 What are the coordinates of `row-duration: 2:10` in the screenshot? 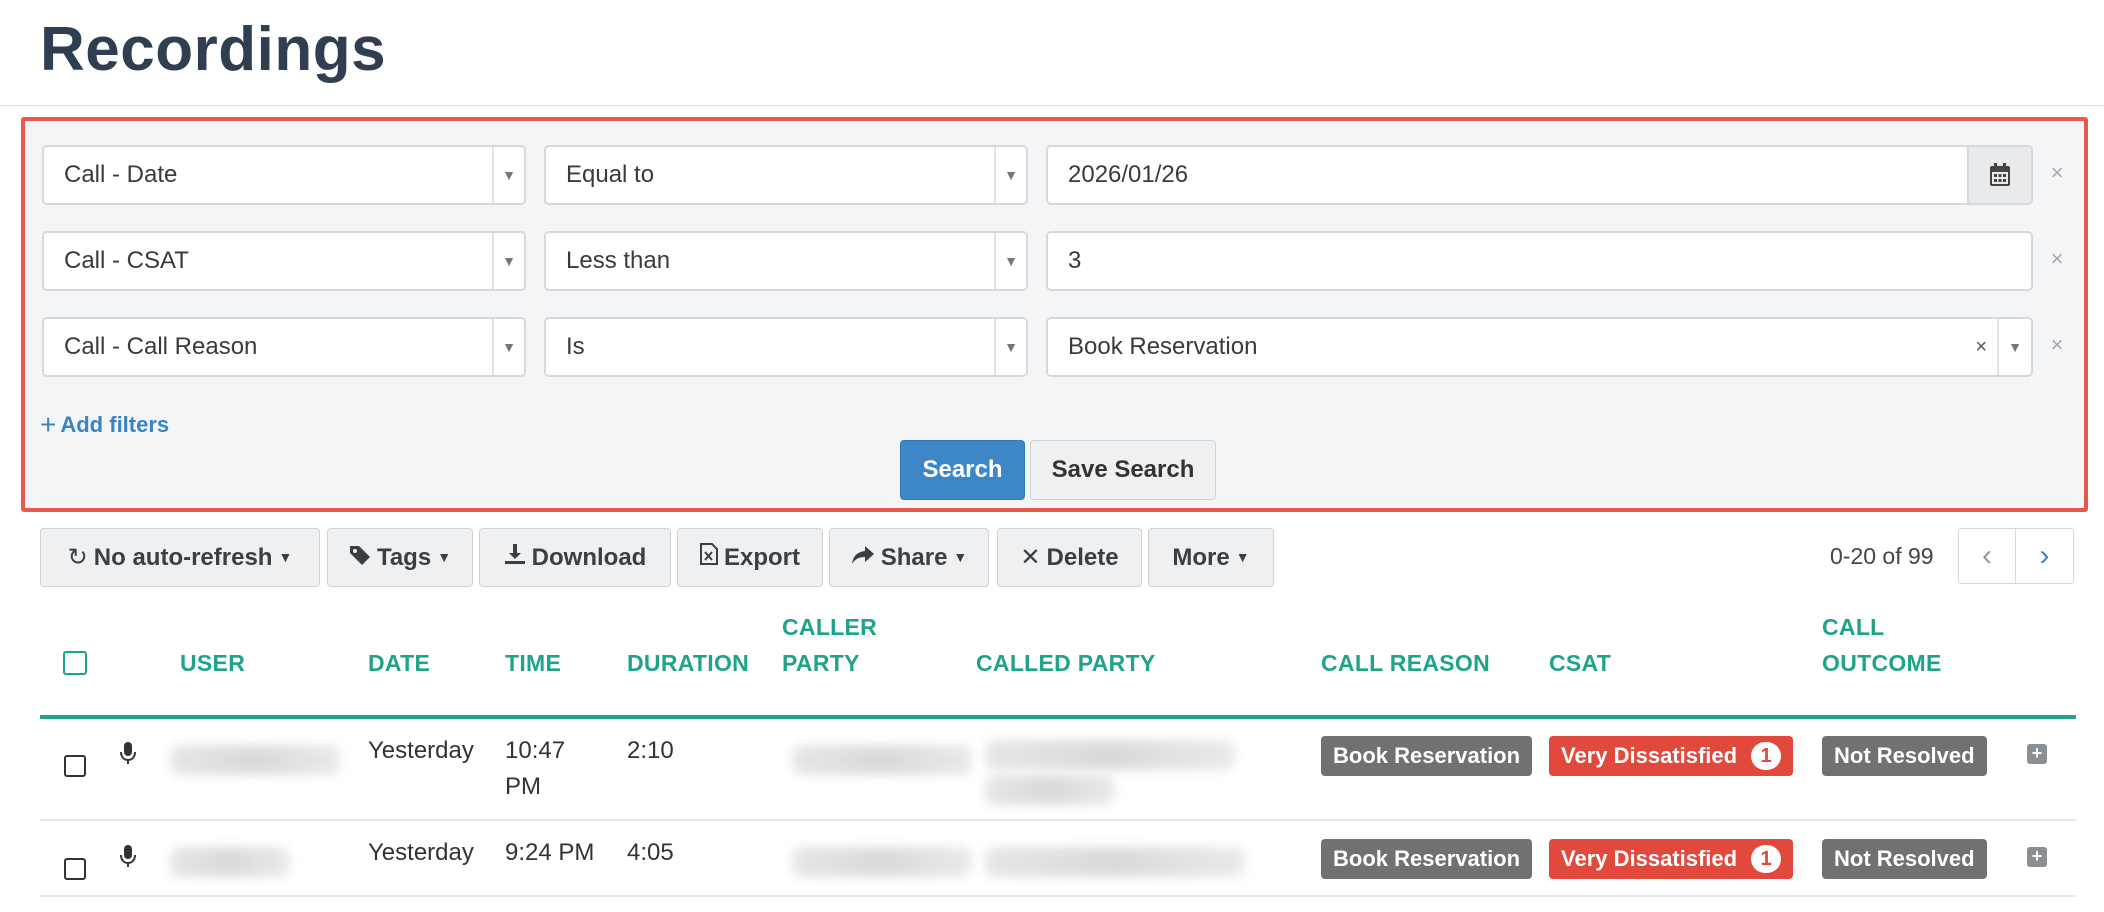 It's located at (650, 750).